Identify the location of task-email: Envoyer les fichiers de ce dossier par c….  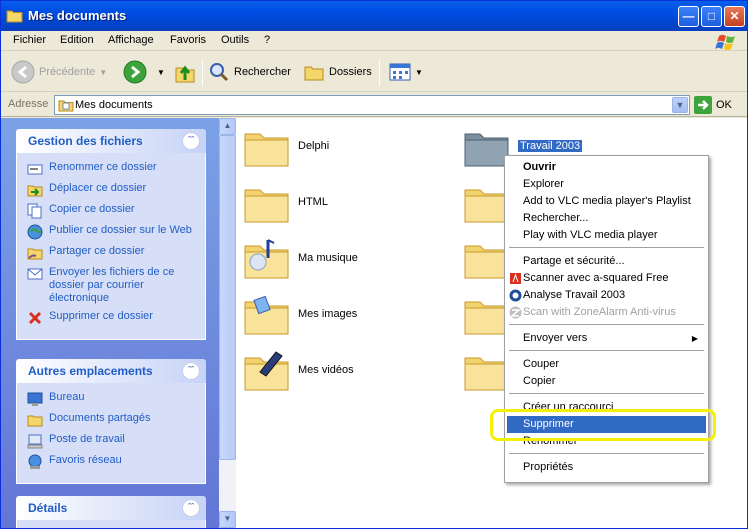
(116, 285).